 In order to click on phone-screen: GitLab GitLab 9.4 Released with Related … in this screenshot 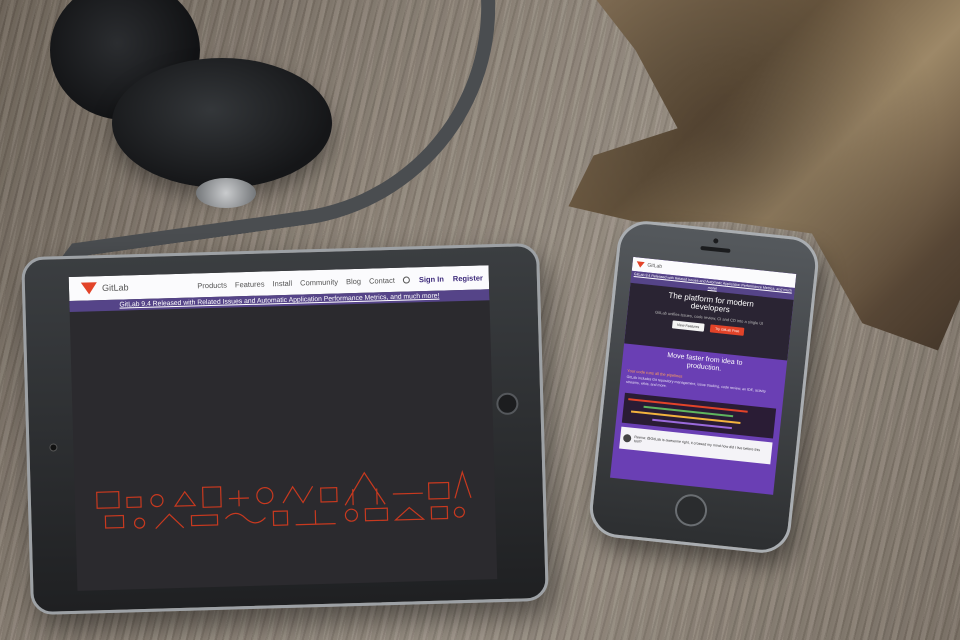, I will do `click(703, 375)`.